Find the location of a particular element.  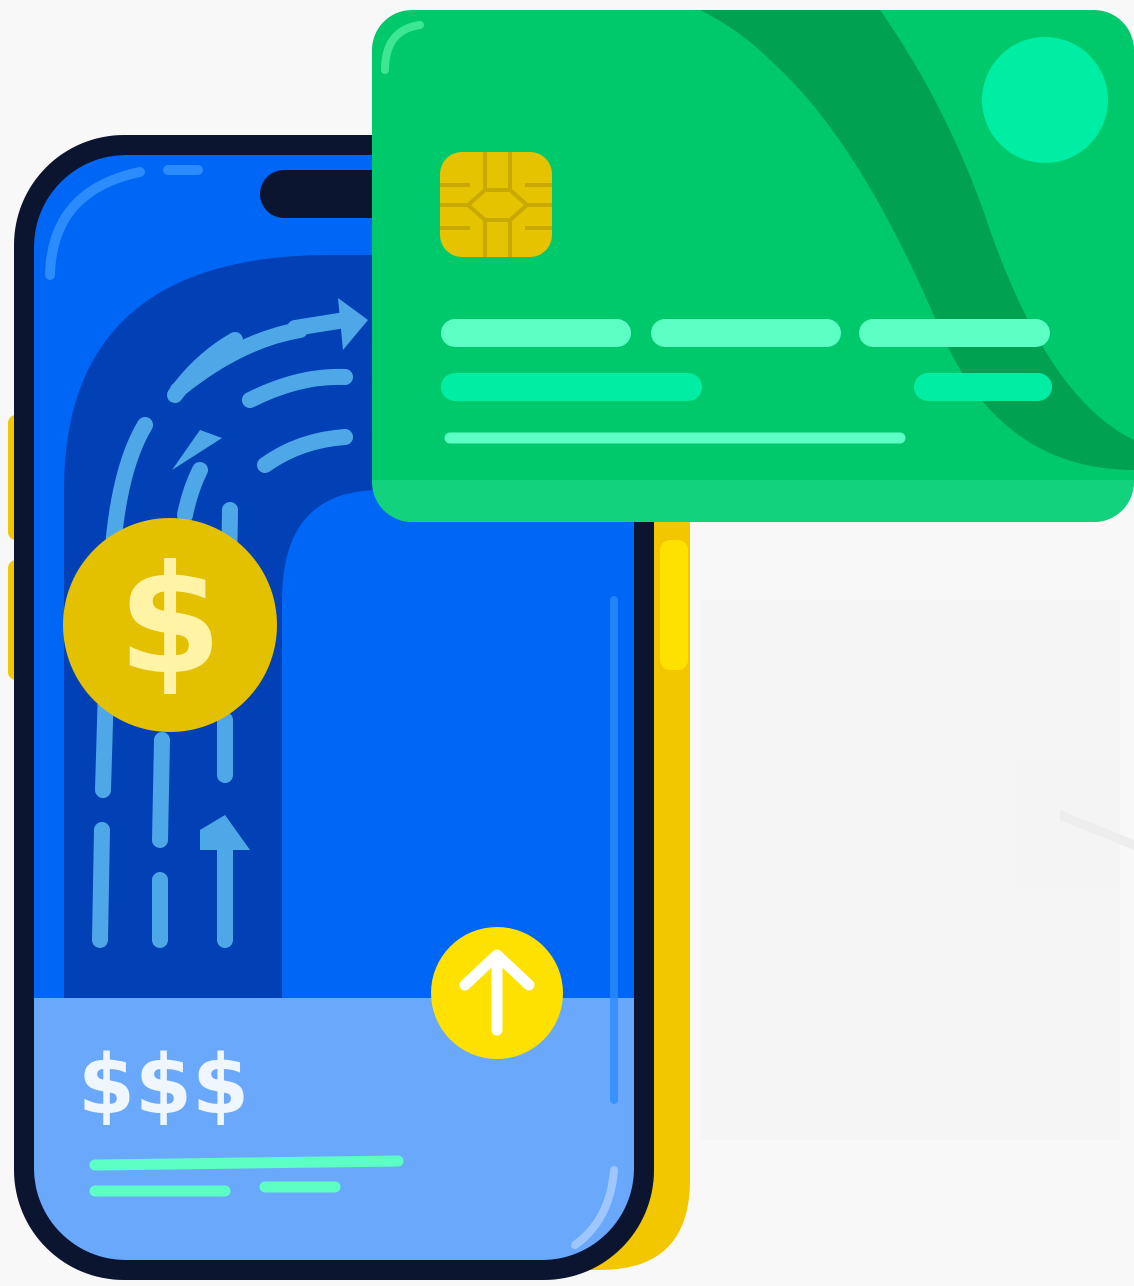

coin-symbol: $ is located at coordinates (170, 621).